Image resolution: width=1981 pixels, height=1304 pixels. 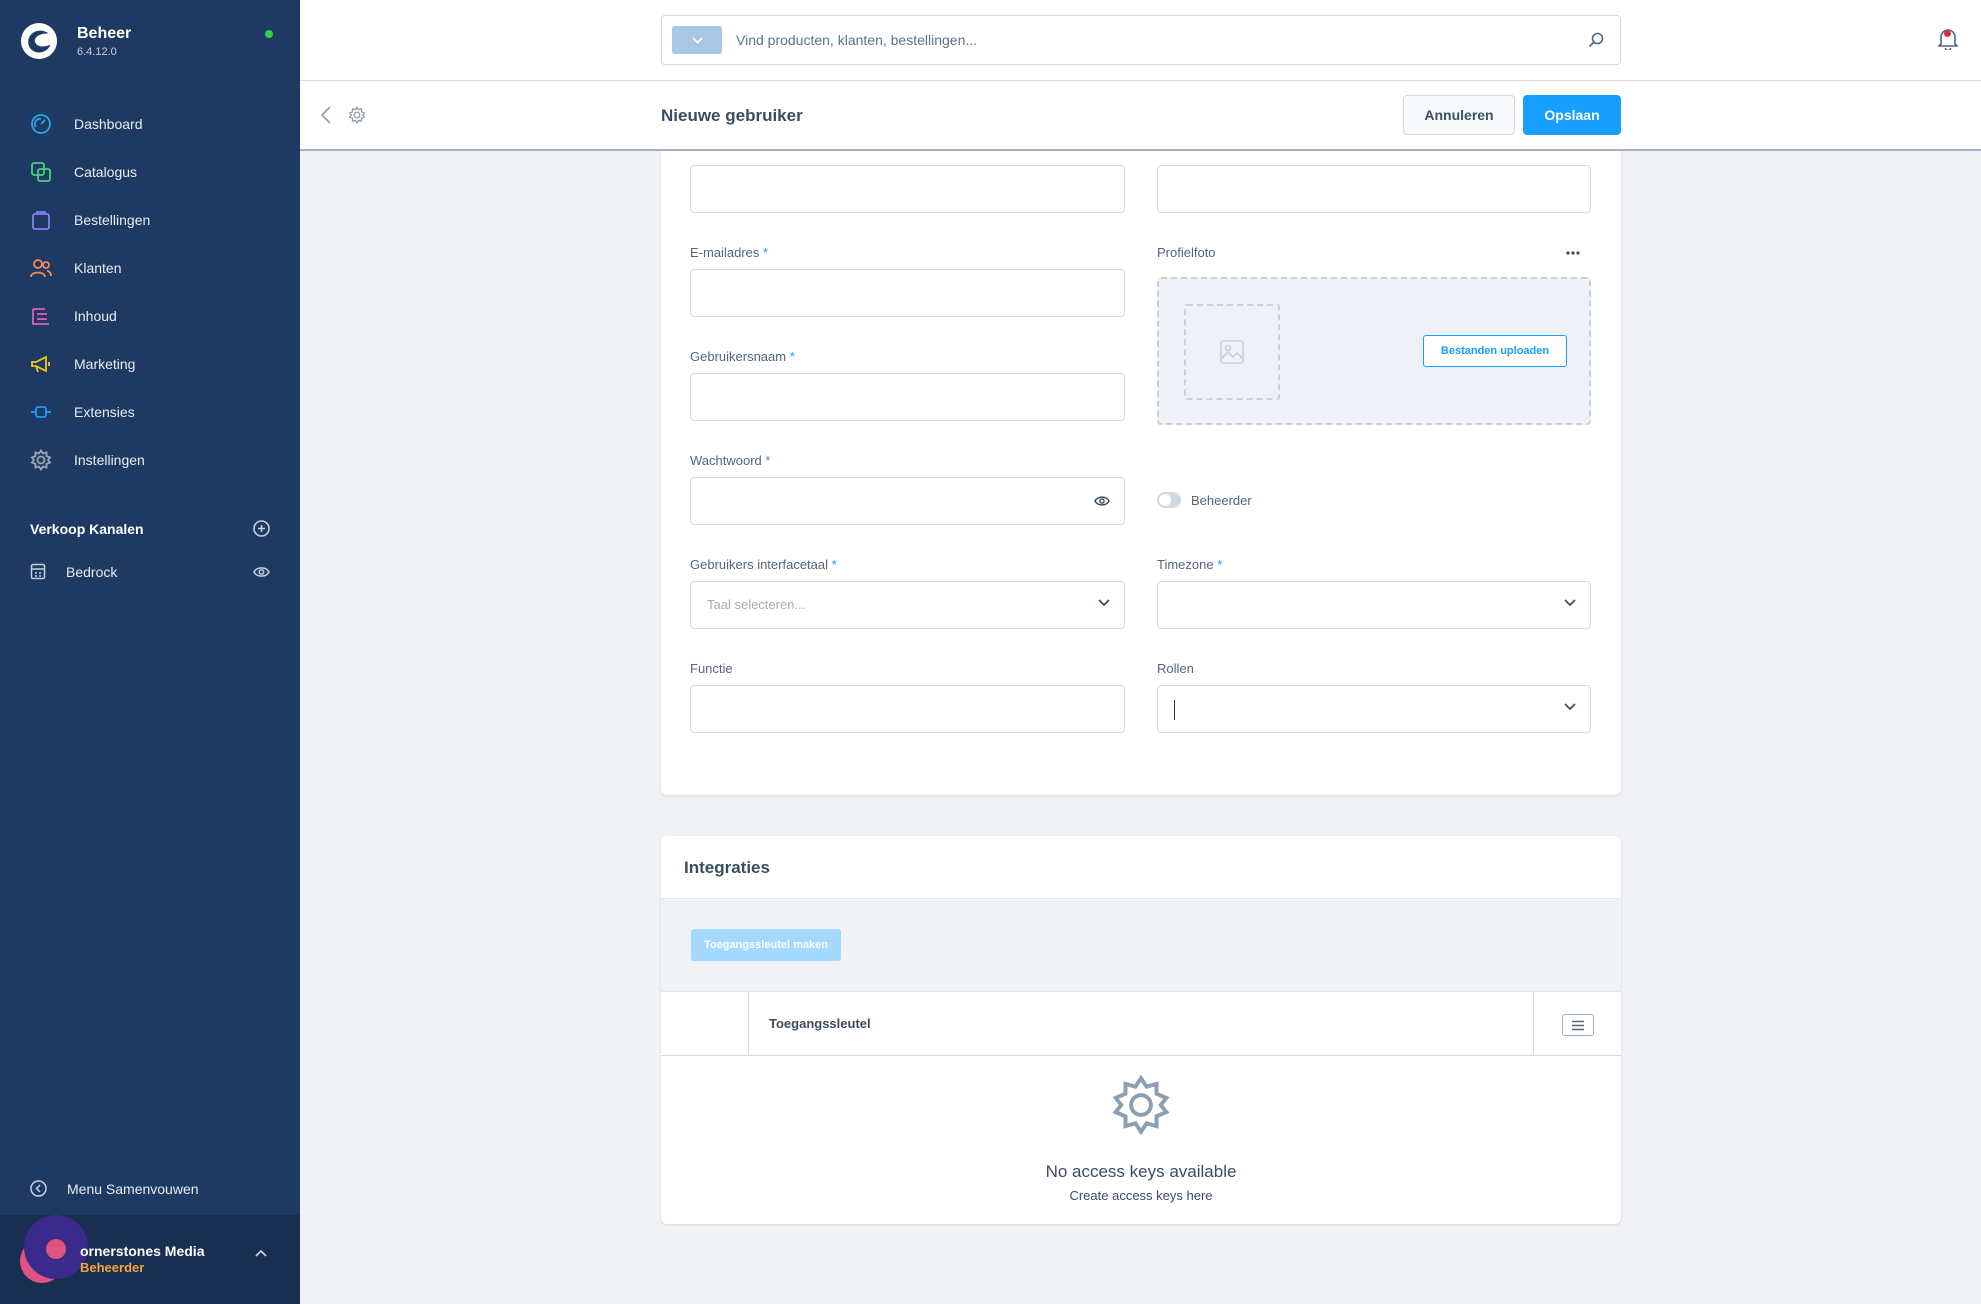 What do you see at coordinates (1221, 500) in the screenshot?
I see `admin-toggle-label: Beheerder` at bounding box center [1221, 500].